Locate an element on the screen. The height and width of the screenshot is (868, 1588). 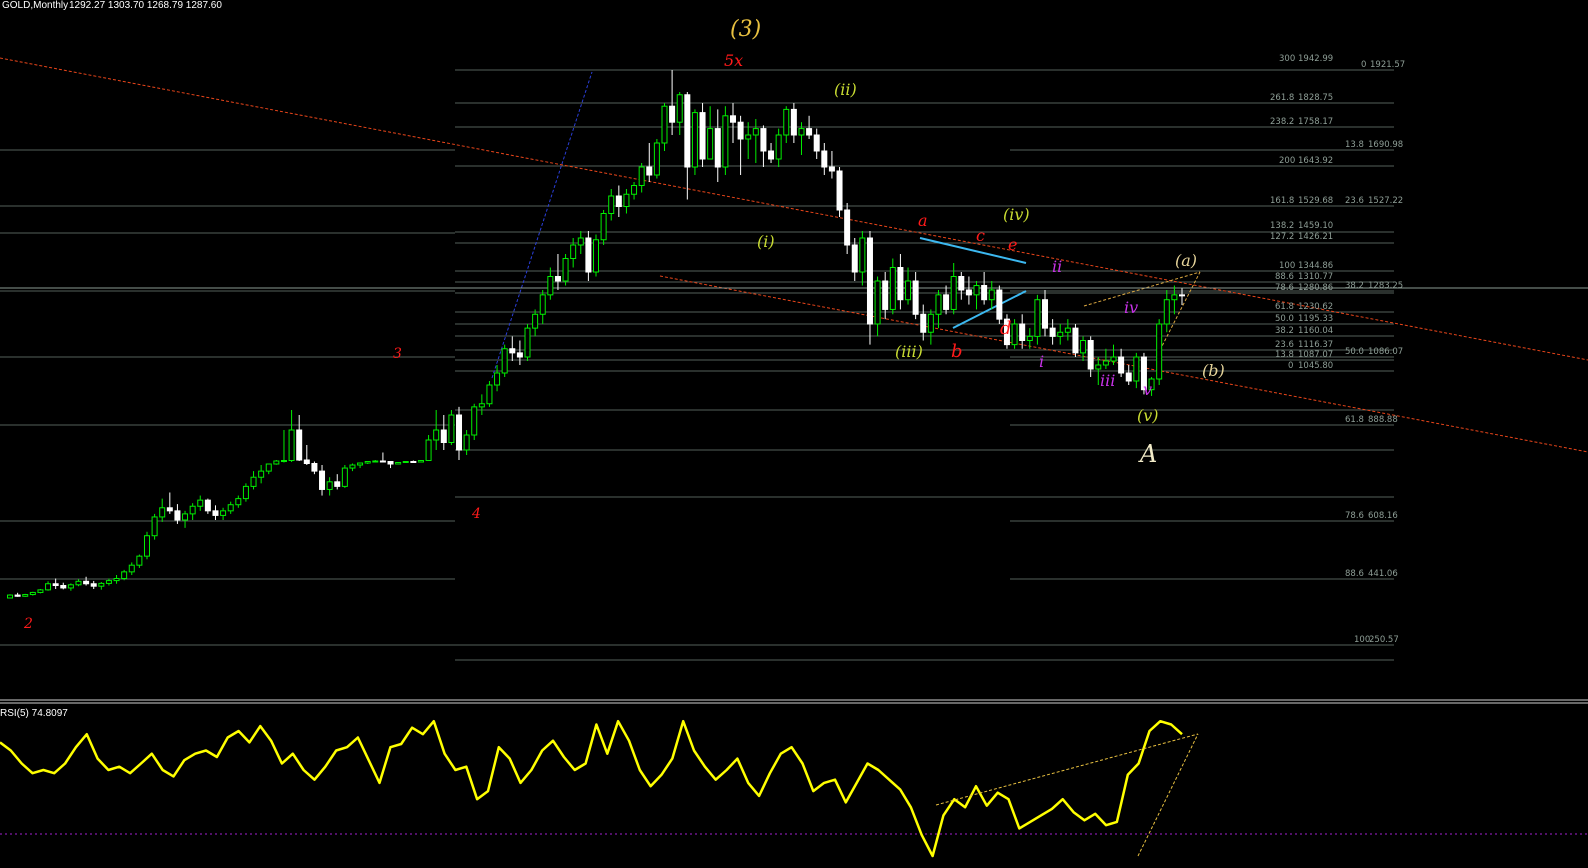
wave-label-2: 2 is located at coordinates (28, 624).